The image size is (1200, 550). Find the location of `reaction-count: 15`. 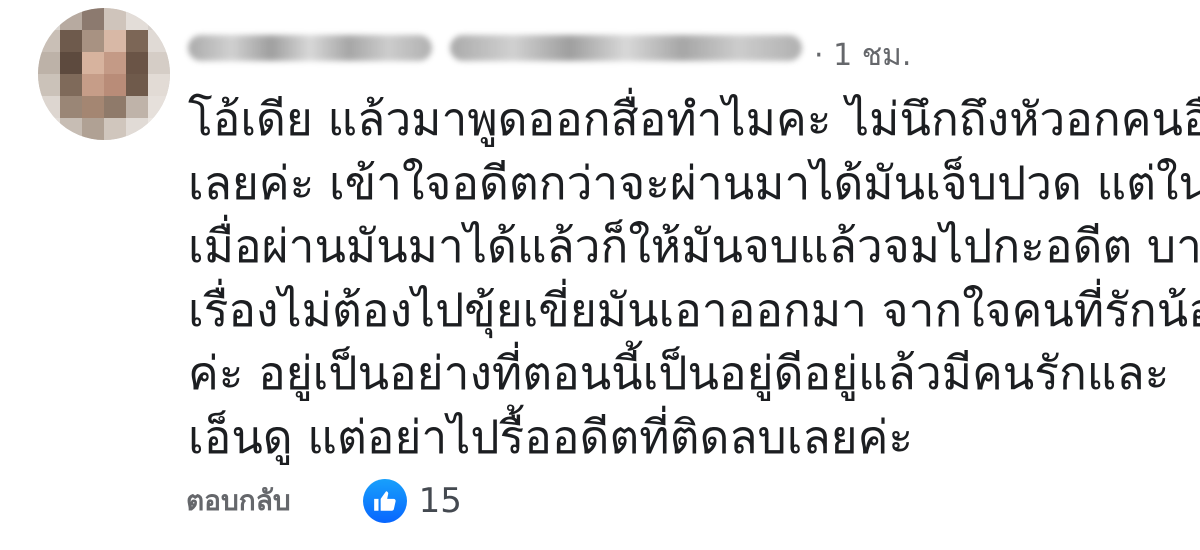

reaction-count: 15 is located at coordinates (440, 501).